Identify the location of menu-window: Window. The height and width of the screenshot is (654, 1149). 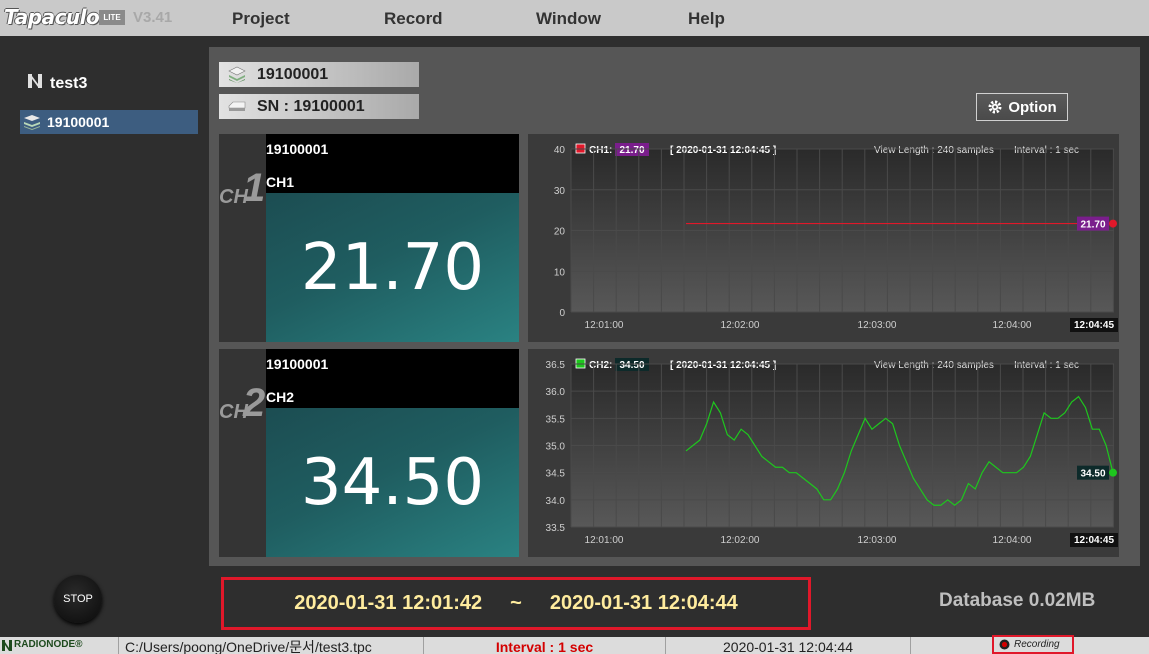
(568, 19).